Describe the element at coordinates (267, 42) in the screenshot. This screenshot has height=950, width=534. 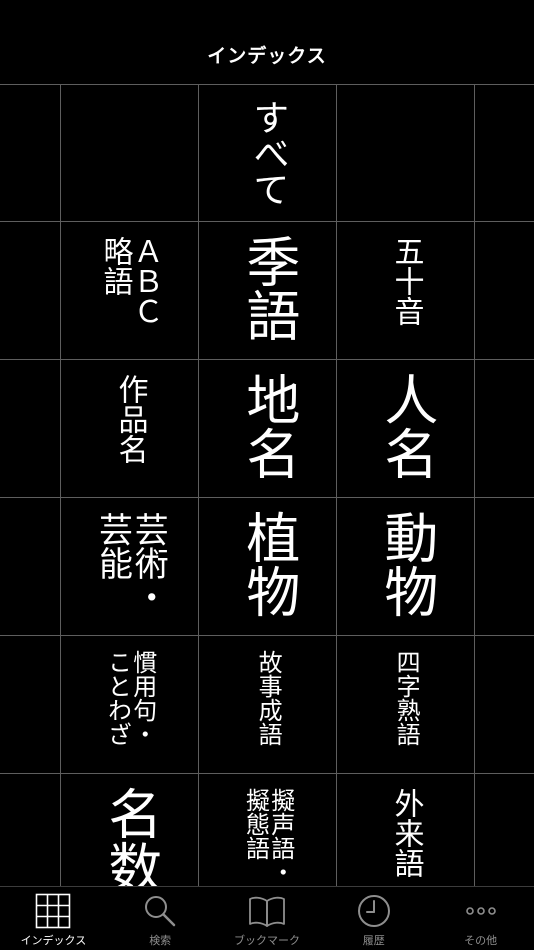
I see `navigation-bar: インデックス` at that location.